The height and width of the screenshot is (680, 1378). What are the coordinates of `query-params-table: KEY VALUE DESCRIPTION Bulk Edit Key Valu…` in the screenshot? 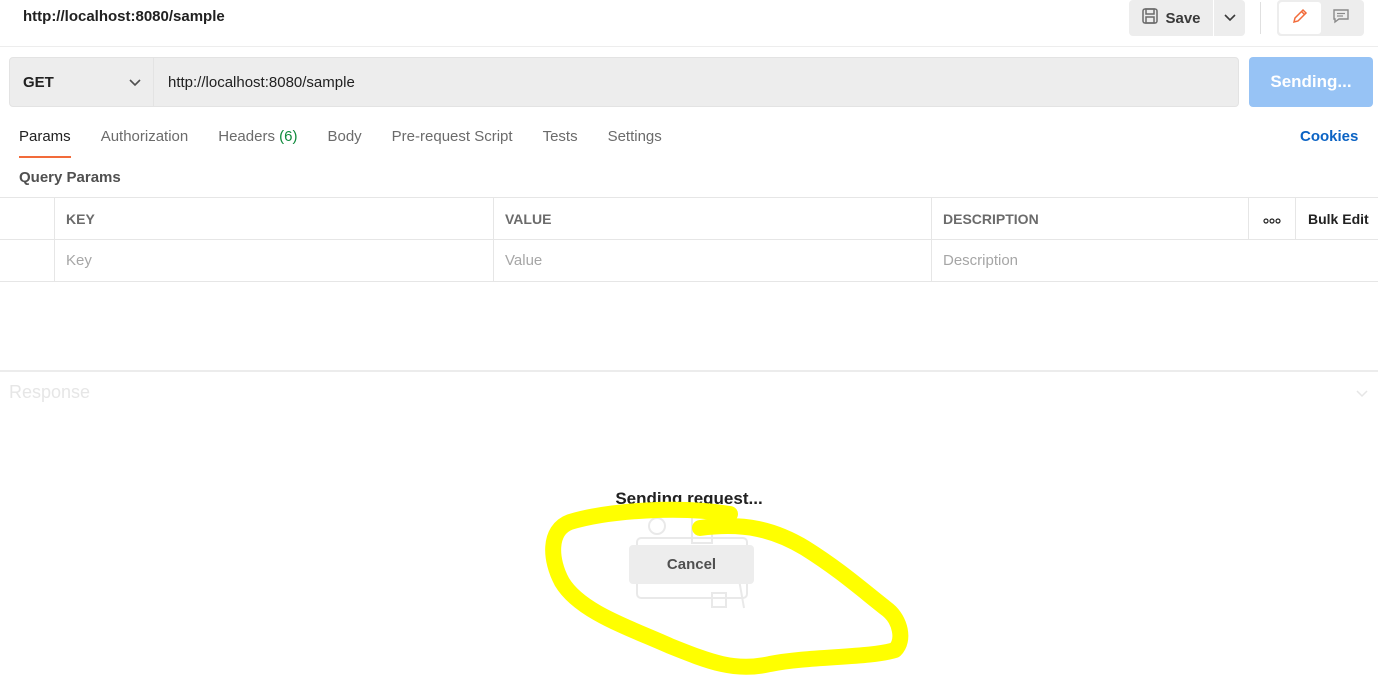 It's located at (689, 239).